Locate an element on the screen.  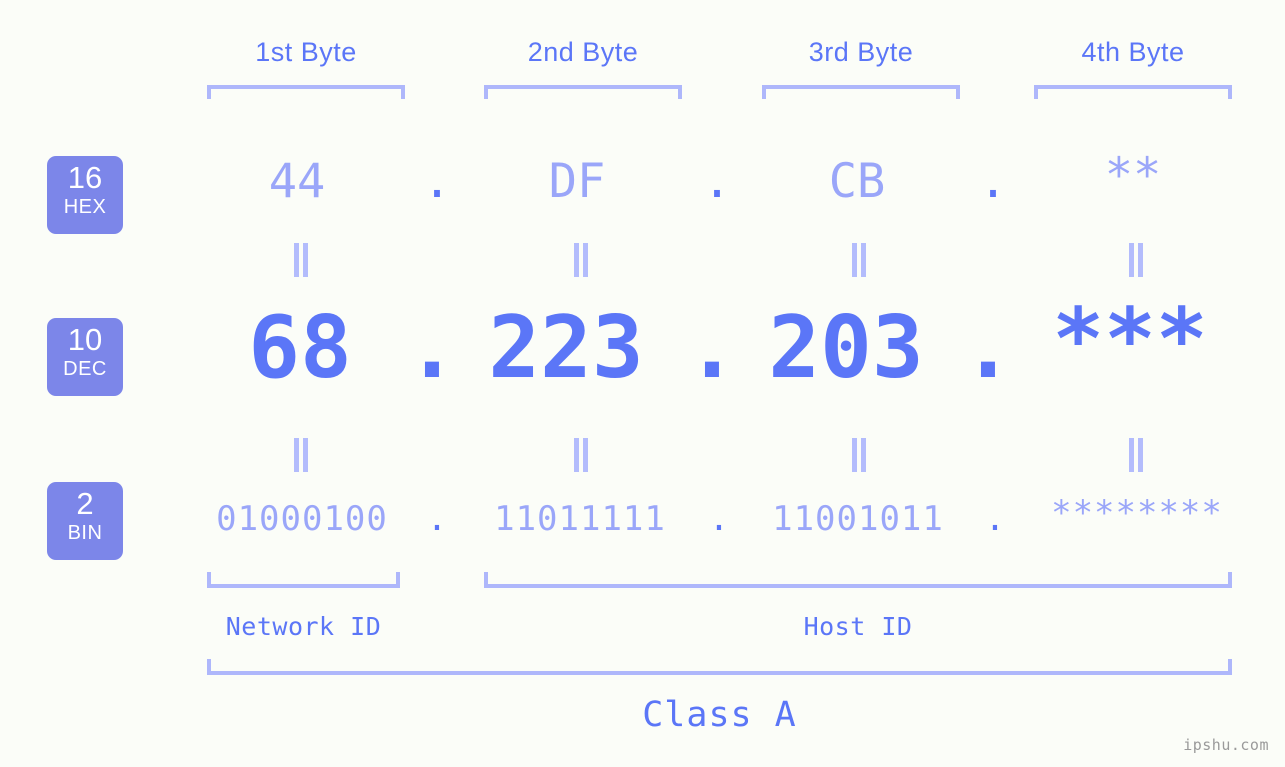
base-badge-bin-name: BIN is located at coordinates (85, 533).